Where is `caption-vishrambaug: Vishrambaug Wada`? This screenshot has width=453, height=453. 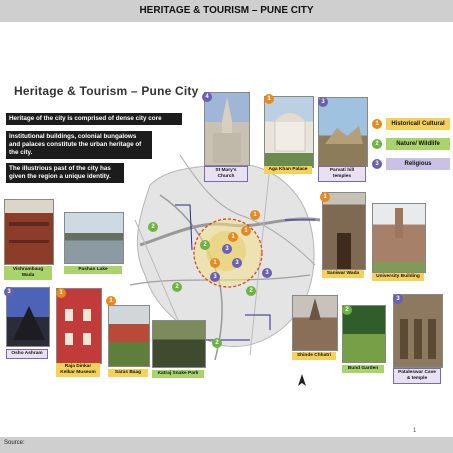 caption-vishrambaug: Vishrambaug Wada is located at coordinates (28, 273).